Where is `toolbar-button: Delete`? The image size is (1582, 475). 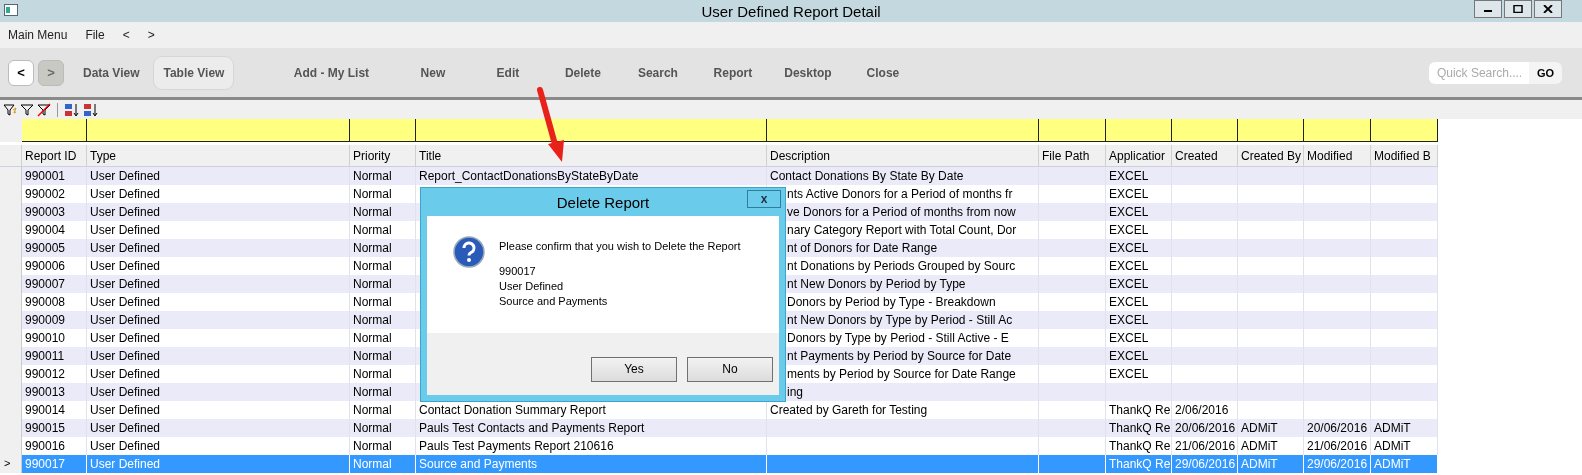
toolbar-button: Delete is located at coordinates (583, 72).